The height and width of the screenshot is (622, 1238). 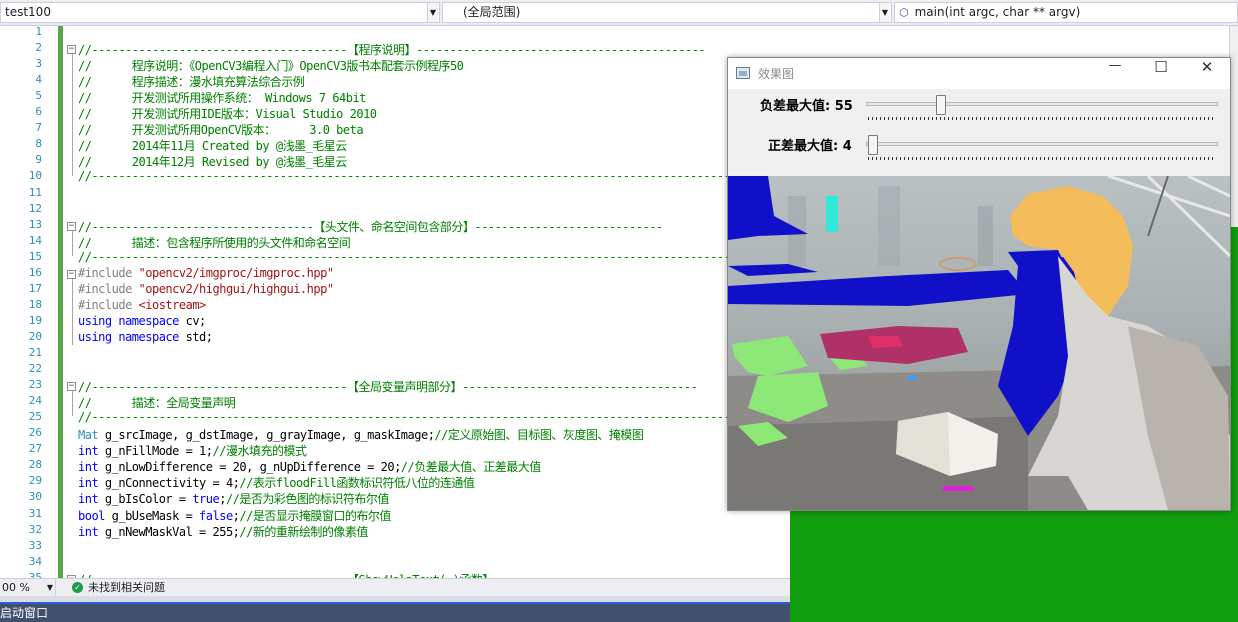 What do you see at coordinates (400, 81) in the screenshot?
I see `code-line: 4 // 程序描述：漫水填充算法综合示例` at bounding box center [400, 81].